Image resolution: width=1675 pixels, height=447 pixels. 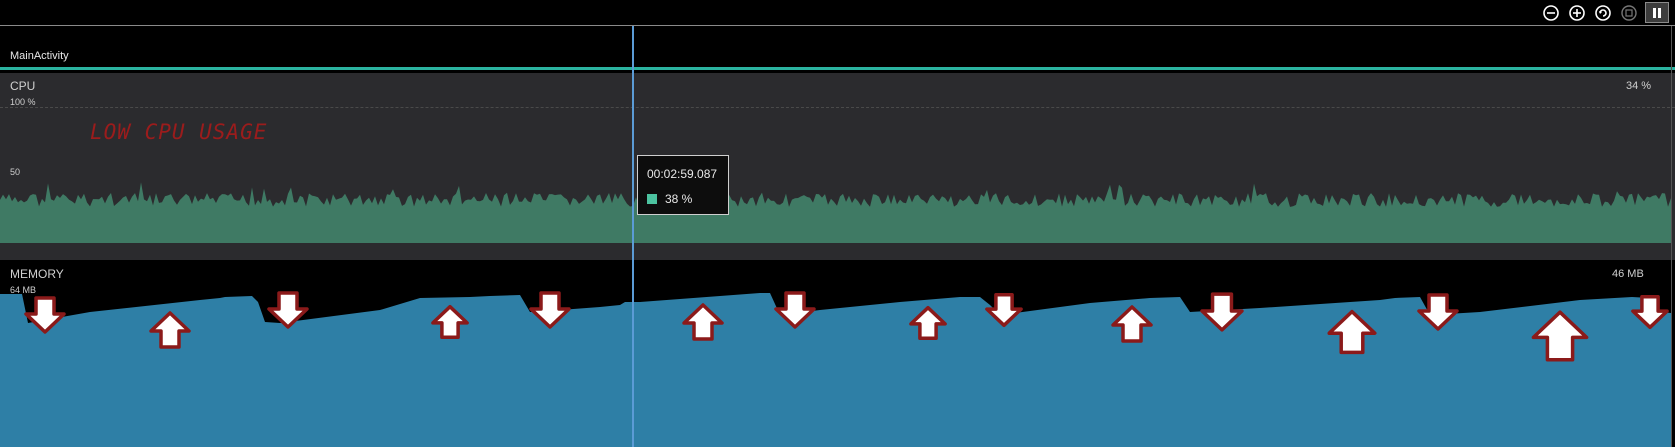 What do you see at coordinates (679, 199) in the screenshot?
I see `tooltip-value: 38 %` at bounding box center [679, 199].